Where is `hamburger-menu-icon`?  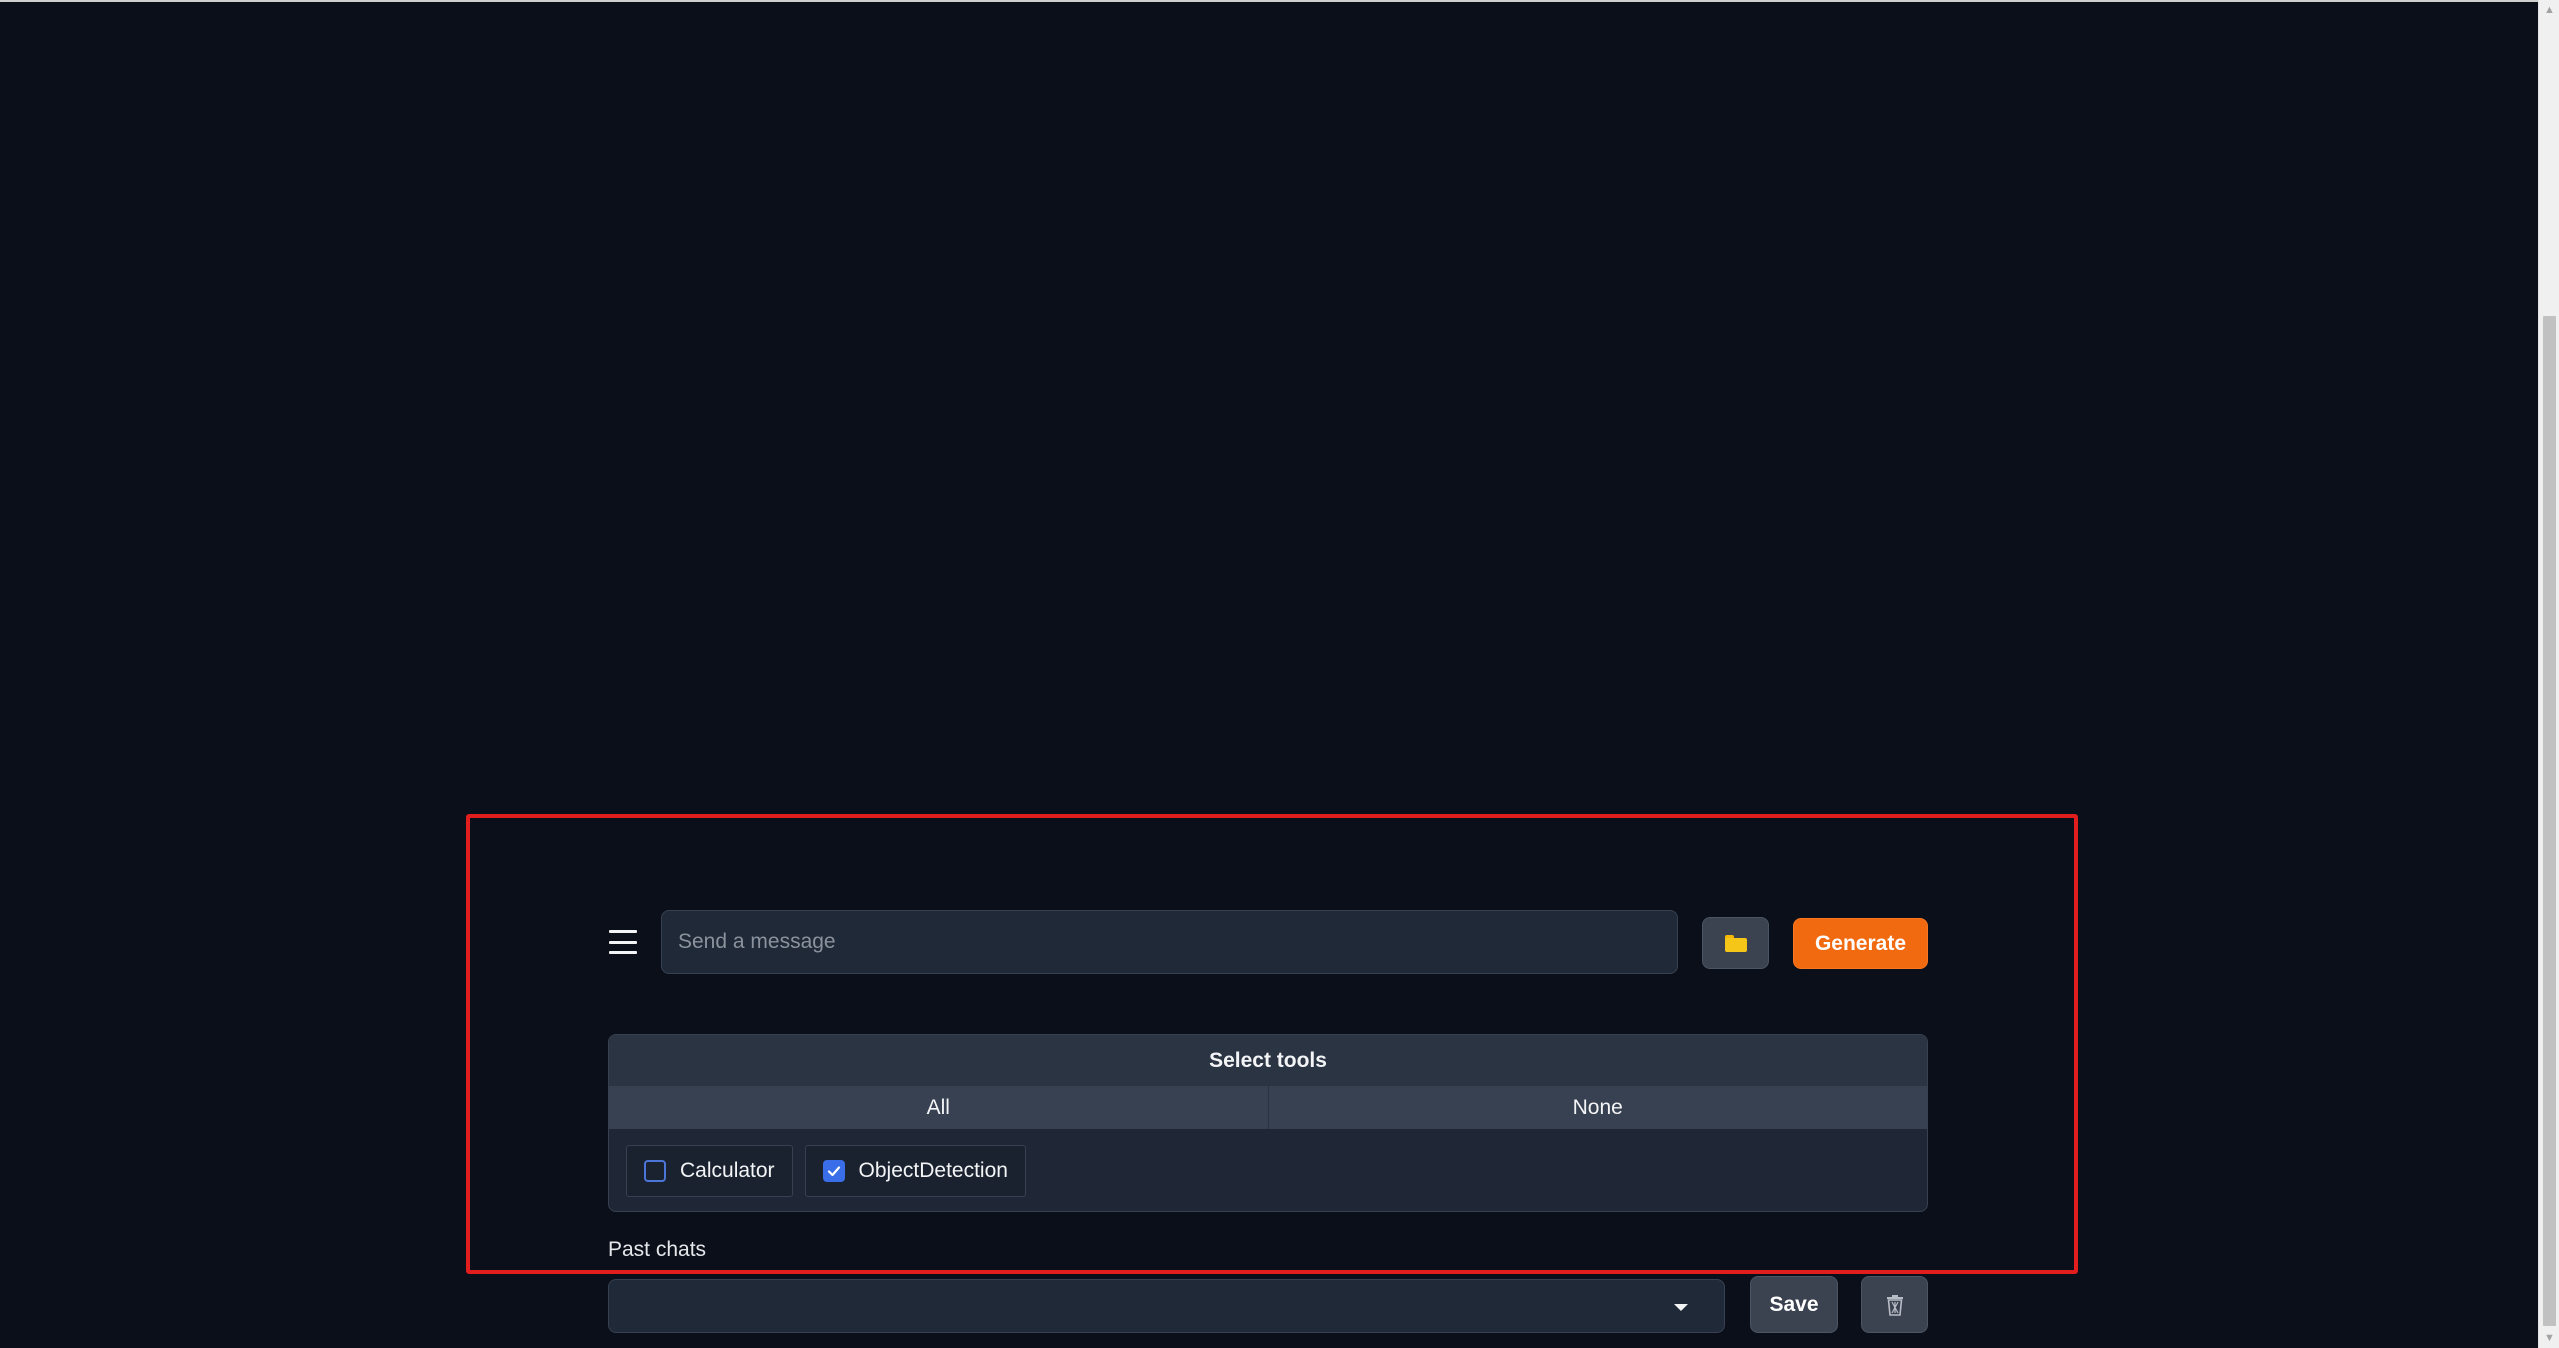 hamburger-menu-icon is located at coordinates (623, 942).